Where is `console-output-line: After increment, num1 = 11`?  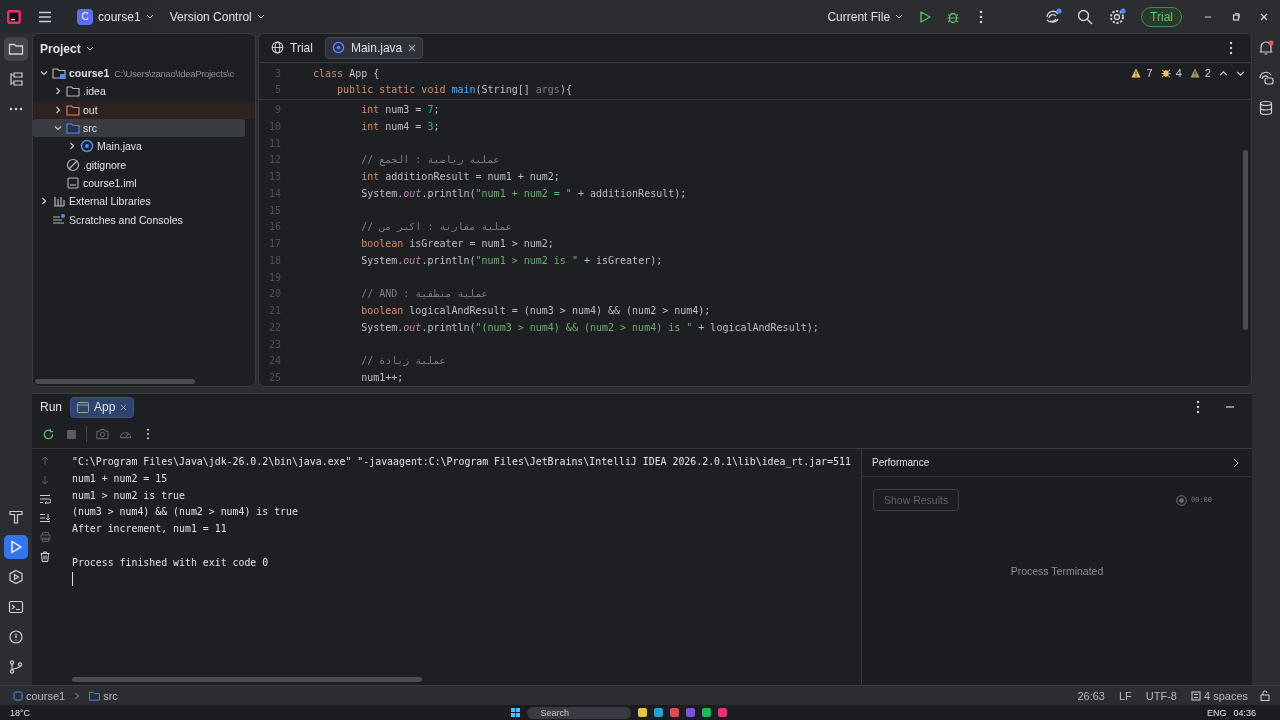 console-output-line: After increment, num1 = 11 is located at coordinates (150, 529).